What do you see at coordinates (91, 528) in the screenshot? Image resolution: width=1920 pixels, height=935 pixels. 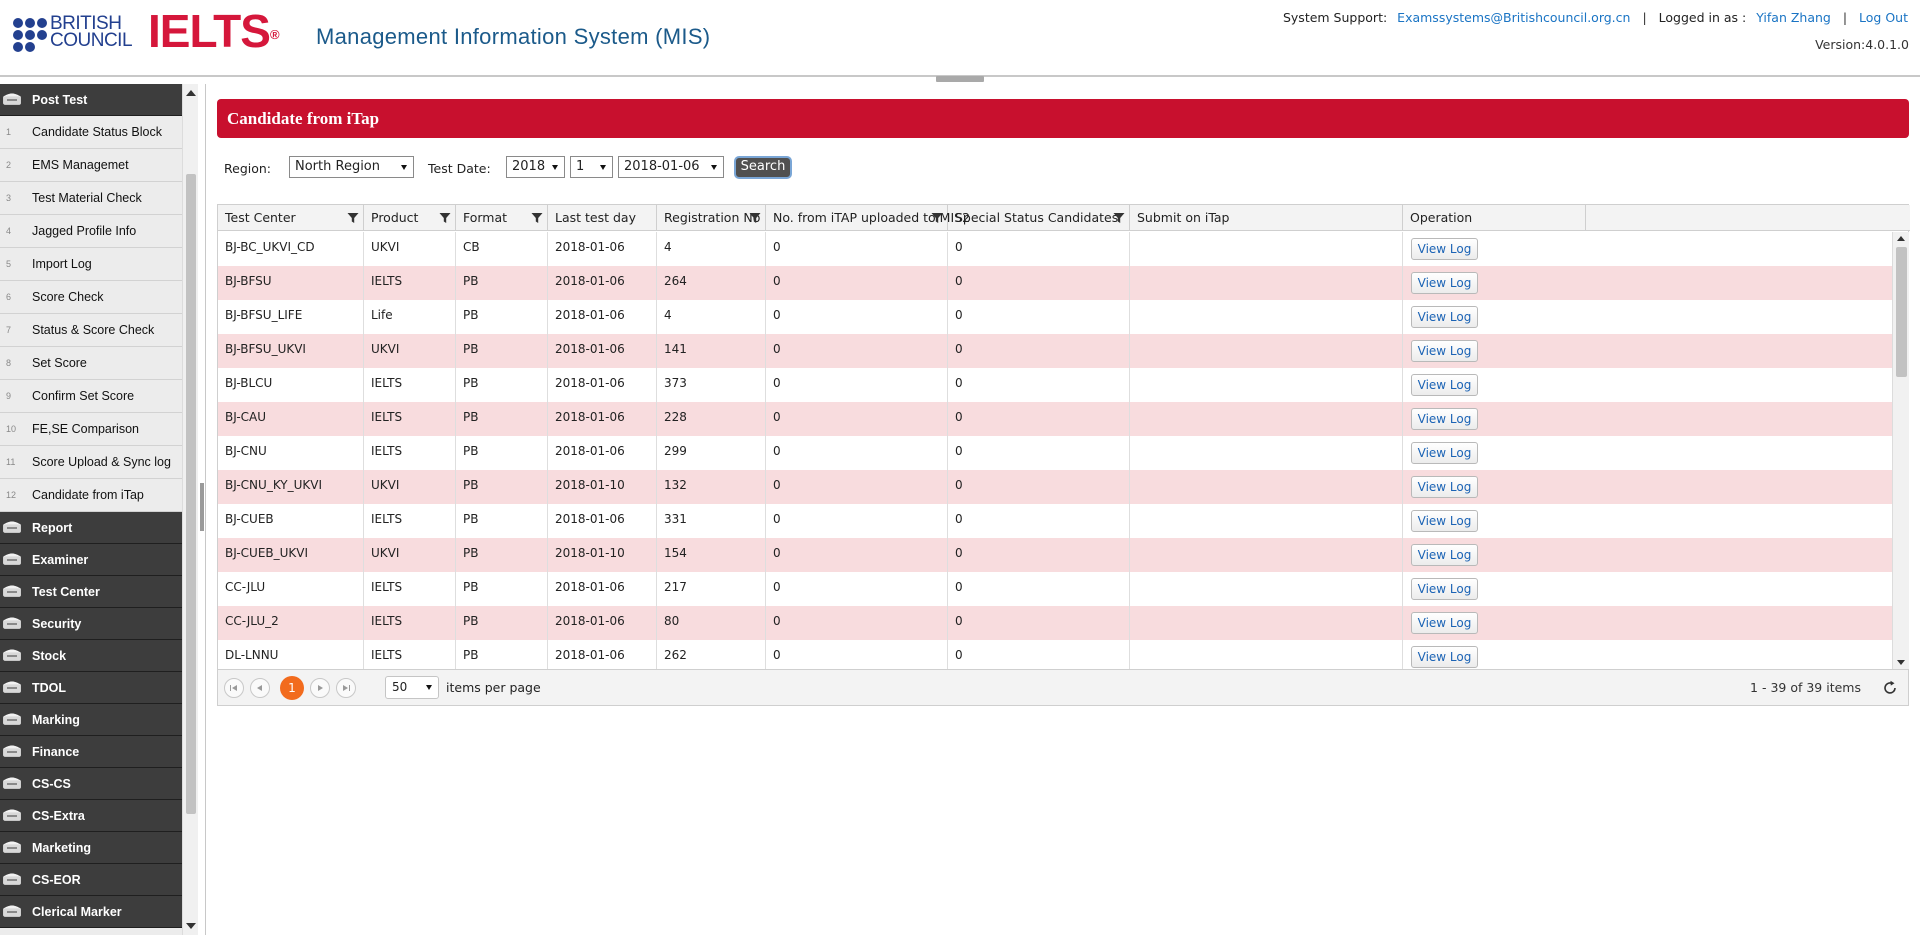 I see `sidebar-group: Report` at bounding box center [91, 528].